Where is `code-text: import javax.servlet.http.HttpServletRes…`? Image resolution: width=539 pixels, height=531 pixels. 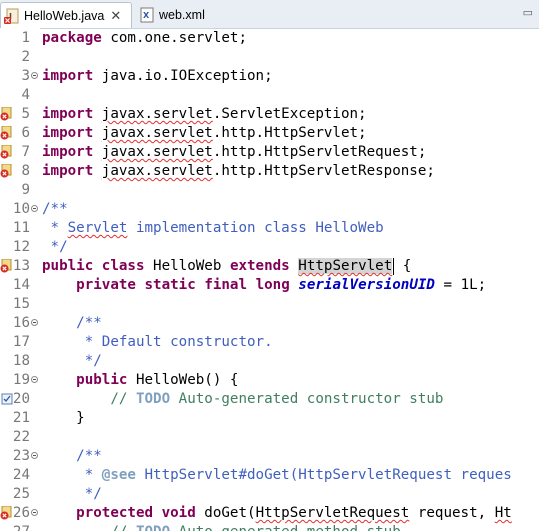 code-text: import javax.servlet.http.HttpServletRes… is located at coordinates (238, 171).